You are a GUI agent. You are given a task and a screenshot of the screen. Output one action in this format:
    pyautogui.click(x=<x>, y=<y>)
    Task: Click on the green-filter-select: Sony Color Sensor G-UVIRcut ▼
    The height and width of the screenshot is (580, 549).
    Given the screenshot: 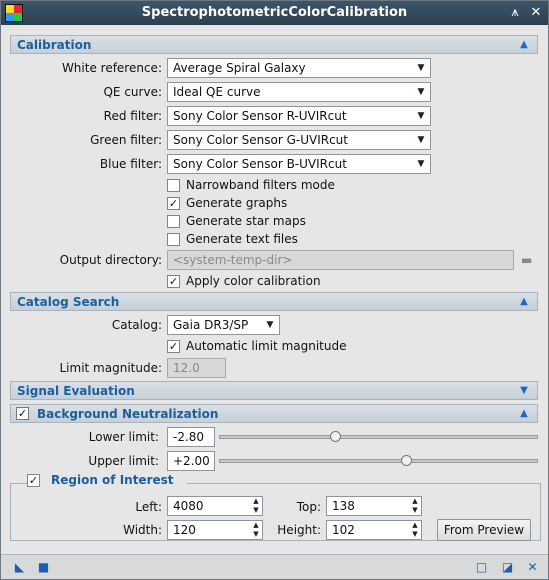 What is the action you would take?
    pyautogui.click(x=299, y=140)
    